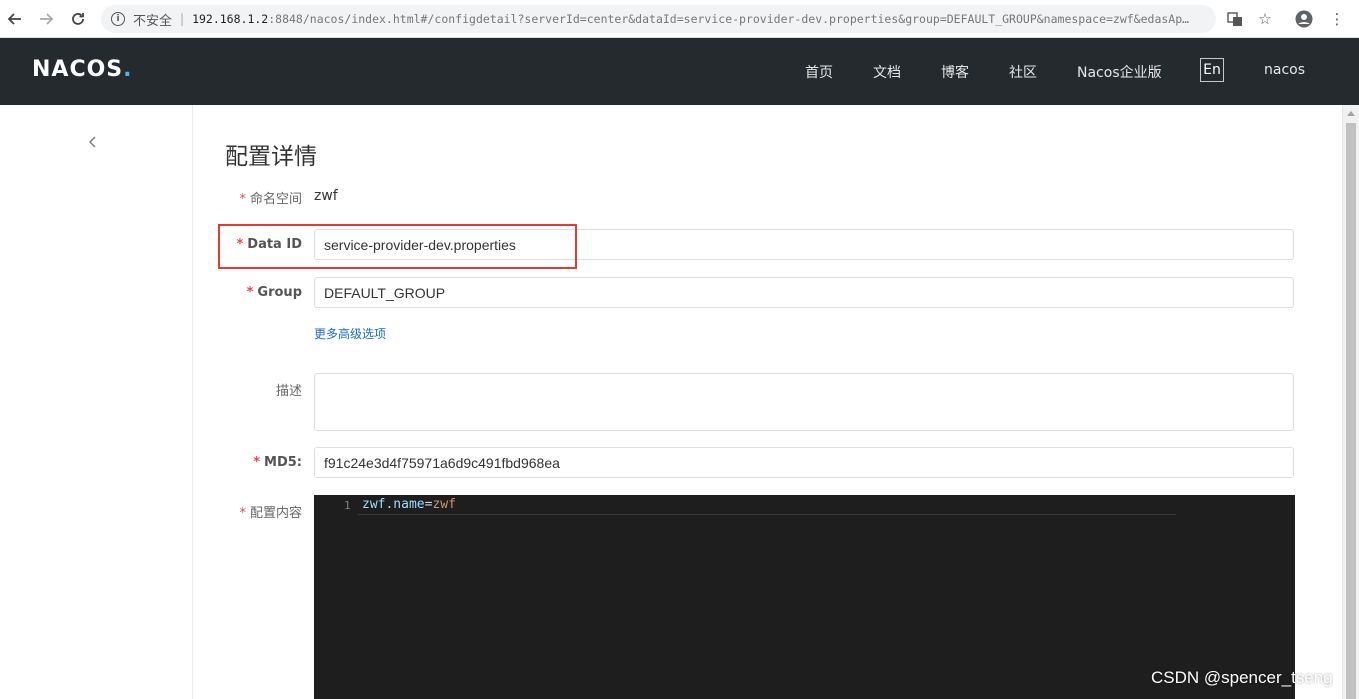 The width and height of the screenshot is (1359, 699). What do you see at coordinates (270, 513) in the screenshot?
I see `content-label: * 配置内容` at bounding box center [270, 513].